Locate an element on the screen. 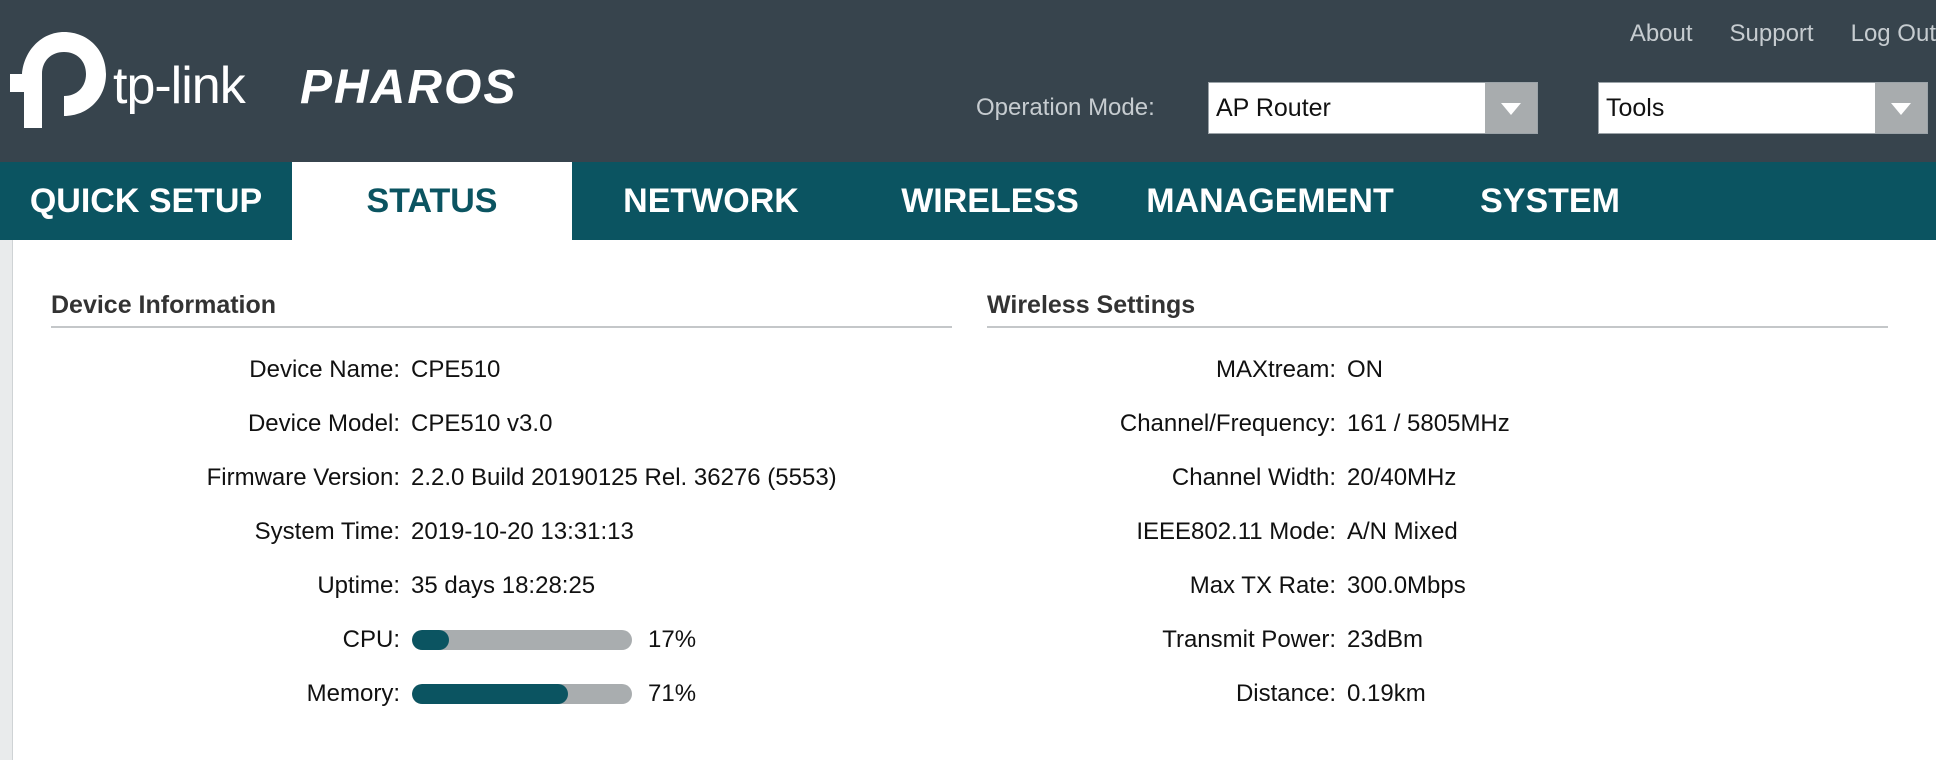 This screenshot has width=1936, height=760. channel-frequency-label: Channel/Frequency: is located at coordinates (1227, 423).